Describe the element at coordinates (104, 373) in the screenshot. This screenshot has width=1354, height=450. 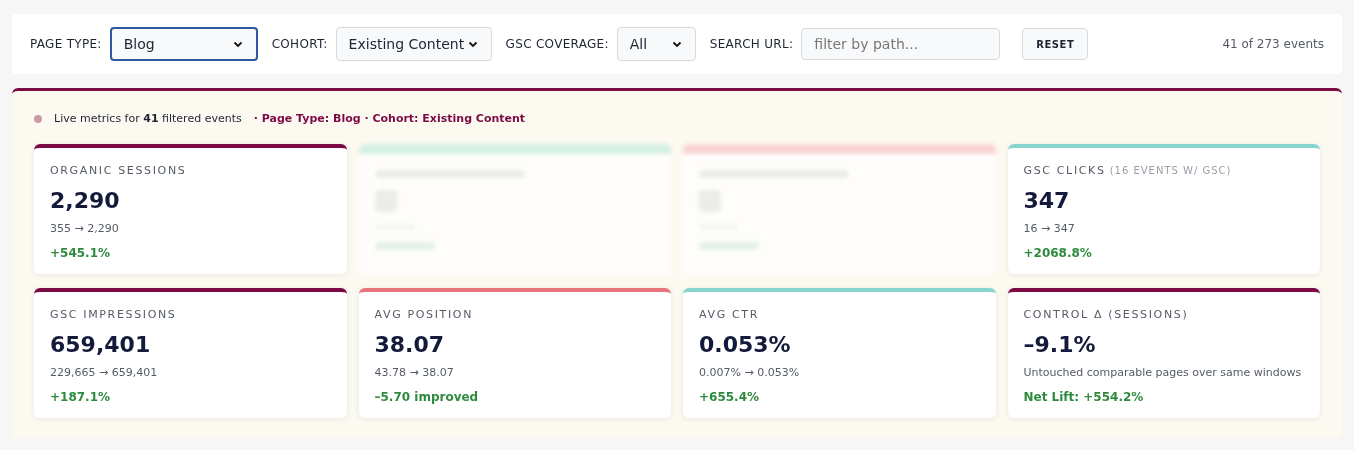
I see `metric-detail: 229,665 → 659,401` at that location.